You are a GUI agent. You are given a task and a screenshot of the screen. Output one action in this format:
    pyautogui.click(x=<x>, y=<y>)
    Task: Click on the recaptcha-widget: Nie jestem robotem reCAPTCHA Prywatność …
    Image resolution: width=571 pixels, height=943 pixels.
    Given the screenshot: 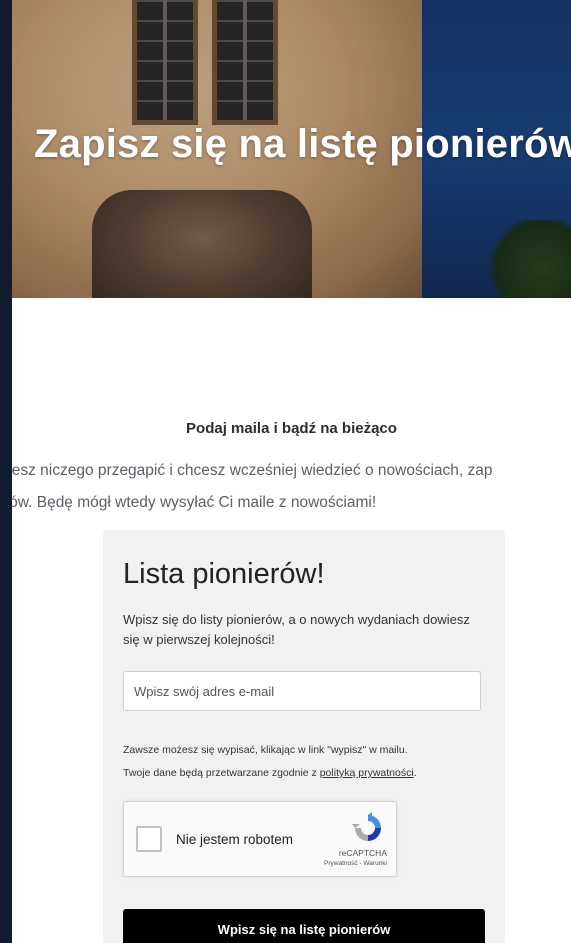 What is the action you would take?
    pyautogui.click(x=260, y=839)
    